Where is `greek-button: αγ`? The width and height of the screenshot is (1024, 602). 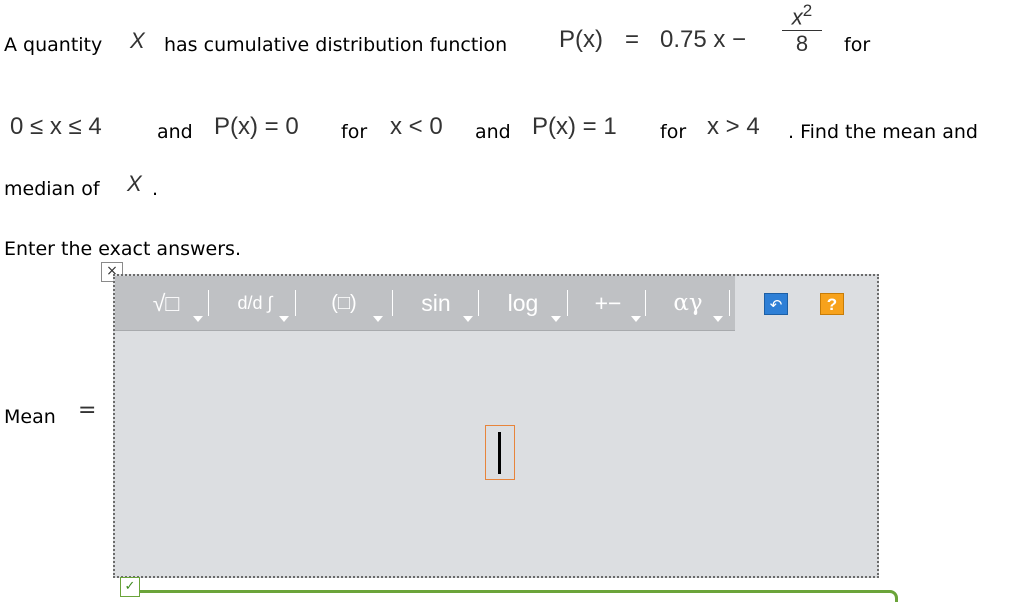
greek-button: αγ is located at coordinates (688, 303).